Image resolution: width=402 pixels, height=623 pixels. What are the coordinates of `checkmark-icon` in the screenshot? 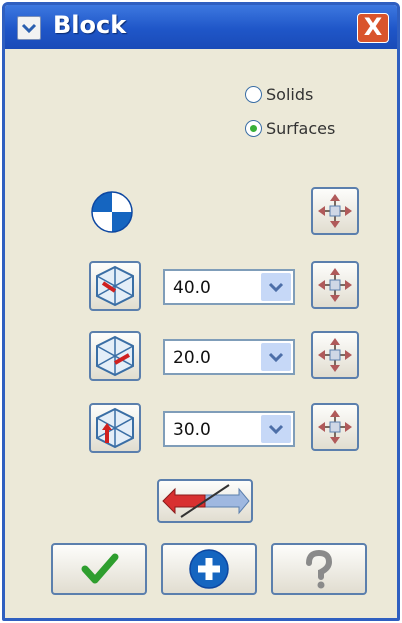 It's located at (100, 568).